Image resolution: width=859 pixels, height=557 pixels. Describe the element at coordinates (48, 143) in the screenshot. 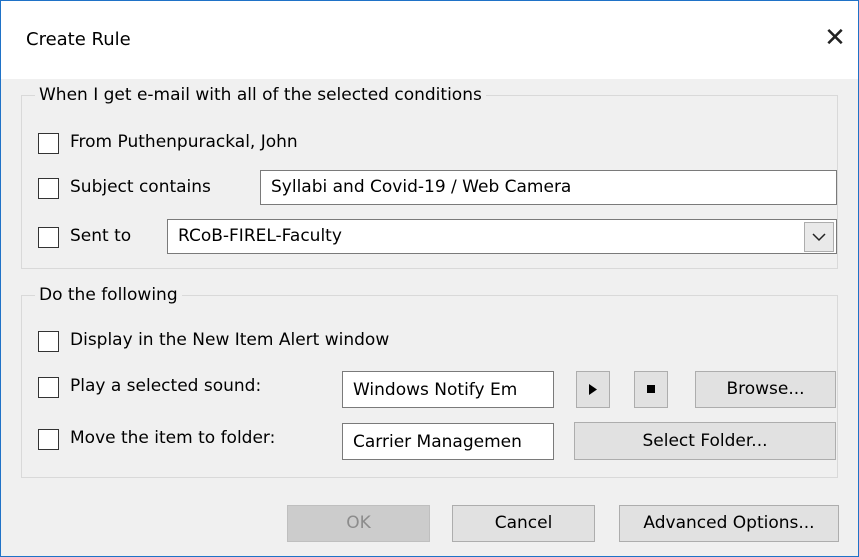

I see `from-checkbox` at that location.